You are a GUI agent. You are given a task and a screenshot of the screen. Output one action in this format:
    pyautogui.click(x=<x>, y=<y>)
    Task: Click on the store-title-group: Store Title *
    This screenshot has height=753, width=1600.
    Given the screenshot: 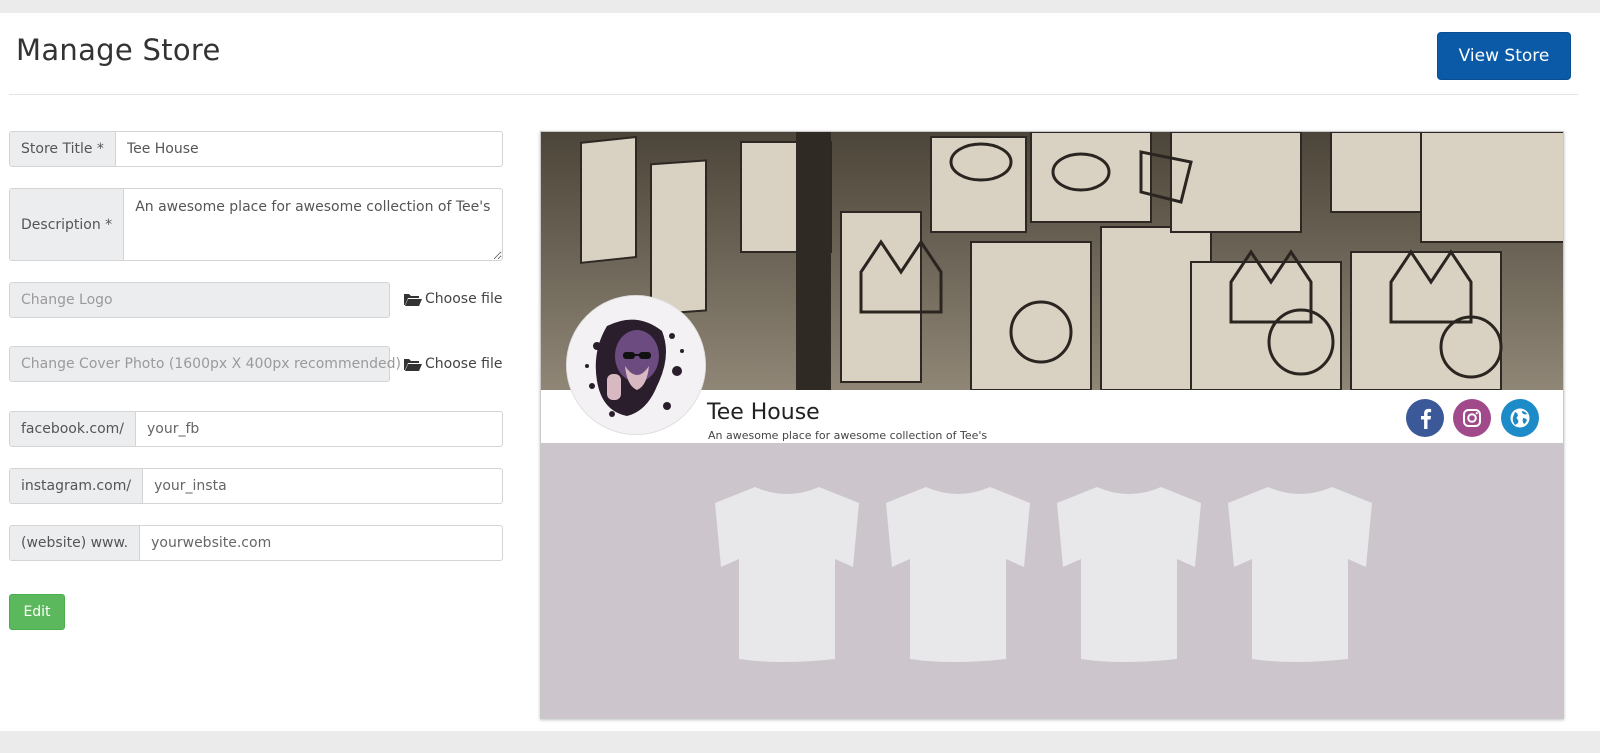 What is the action you would take?
    pyautogui.click(x=256, y=149)
    